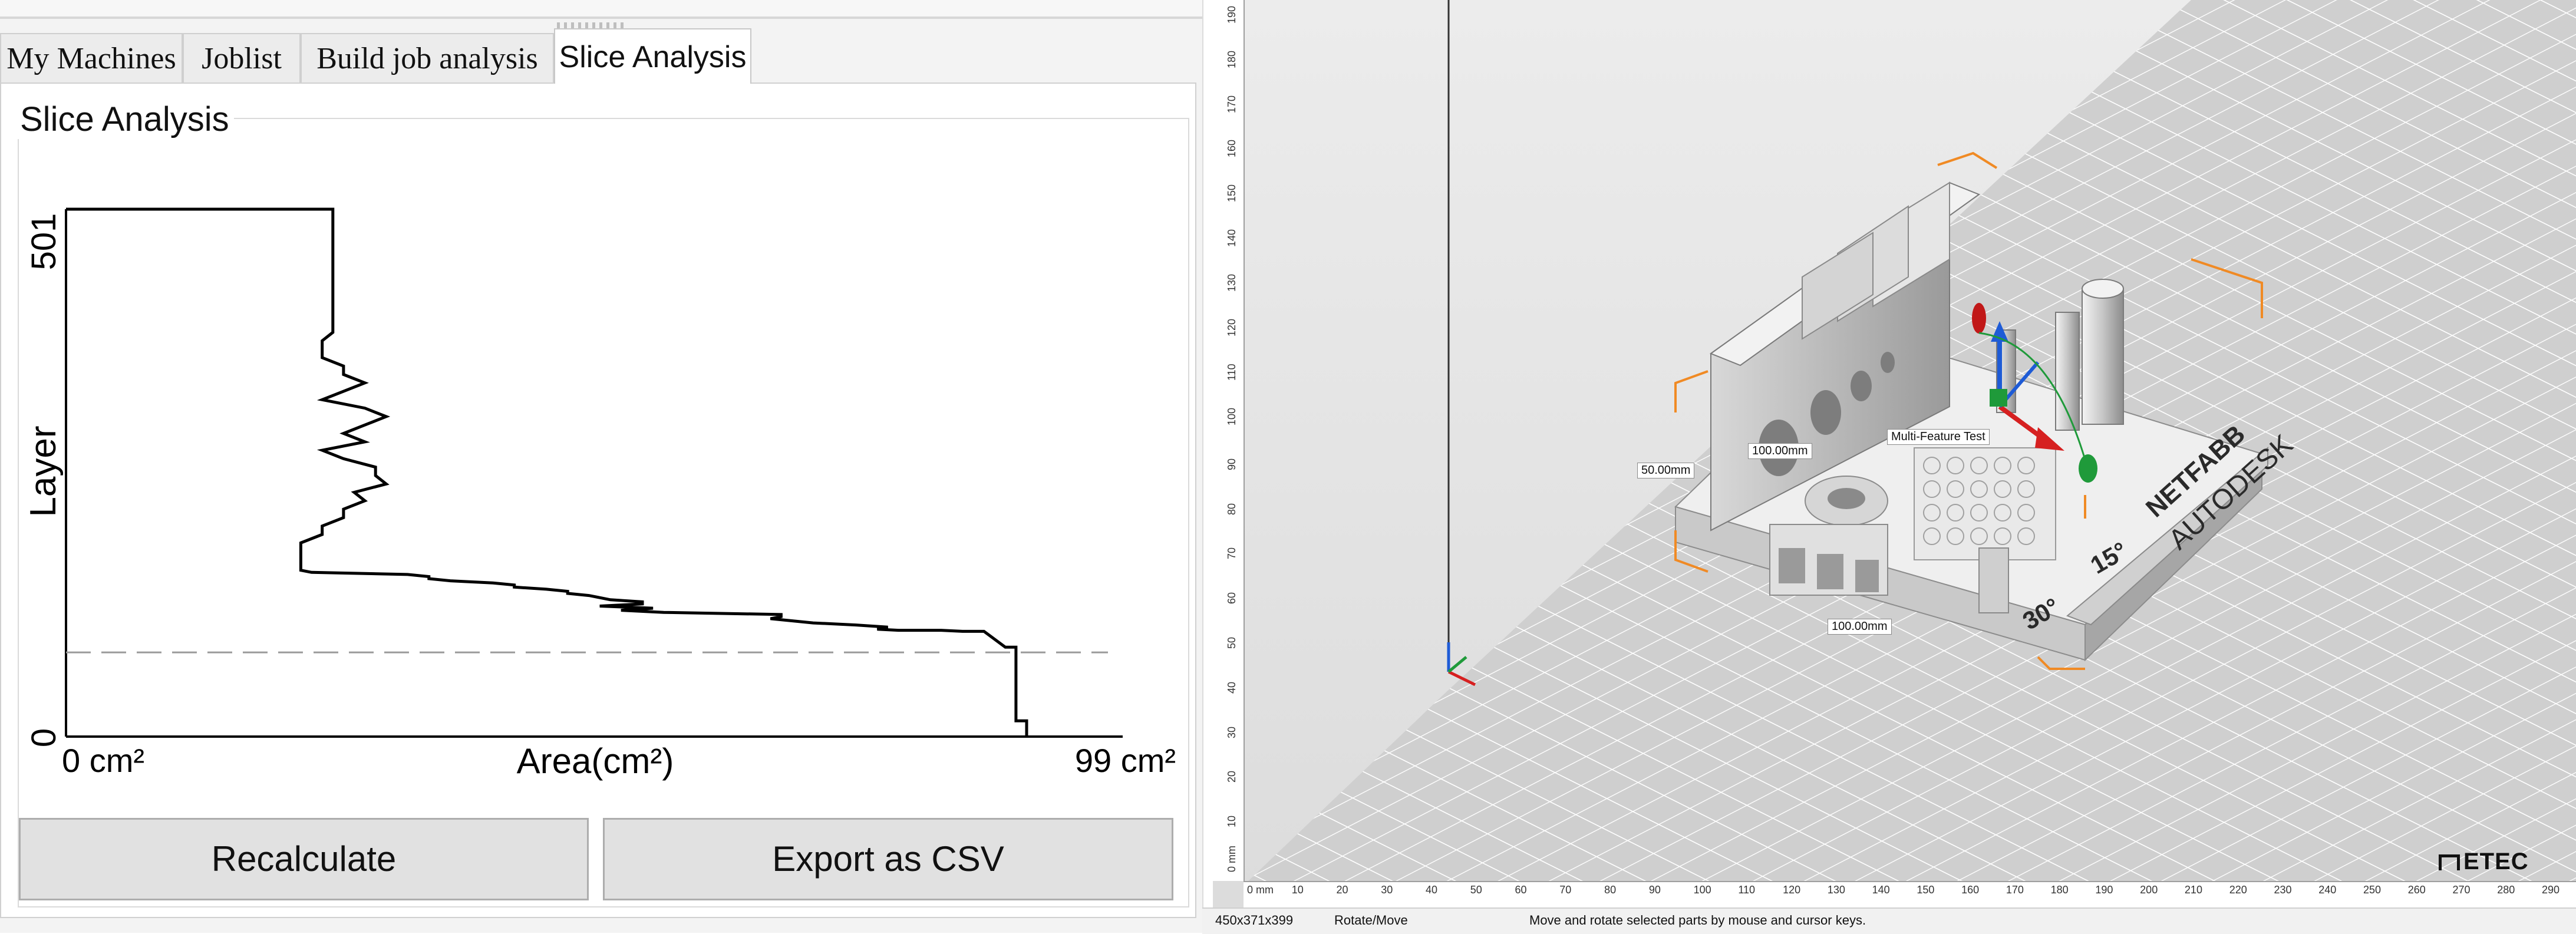 Image resolution: width=2576 pixels, height=934 pixels. What do you see at coordinates (1747, 890) in the screenshot?
I see `ruler-horizontal-tick-label: 110` at bounding box center [1747, 890].